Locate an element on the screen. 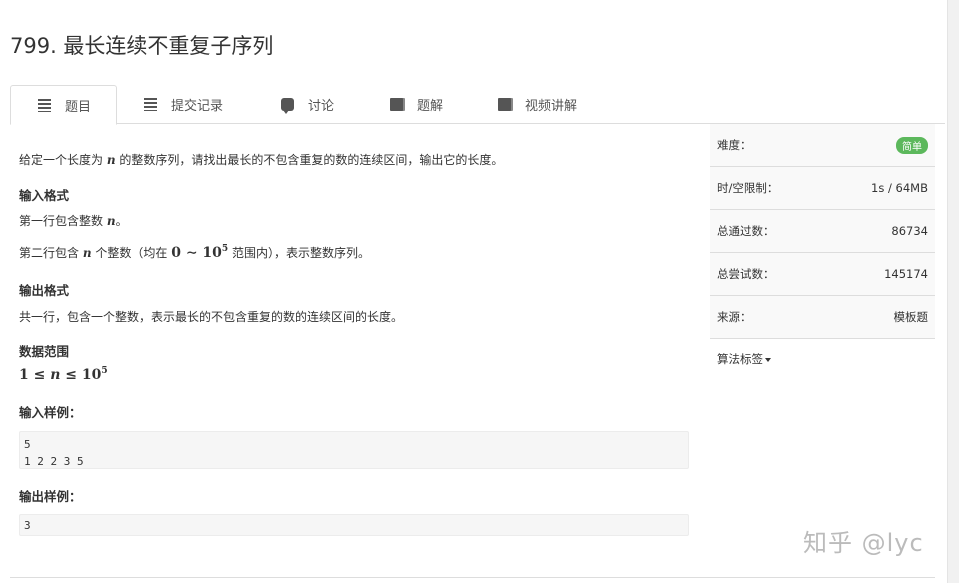  tab-label: 提交记录 is located at coordinates (197, 106).